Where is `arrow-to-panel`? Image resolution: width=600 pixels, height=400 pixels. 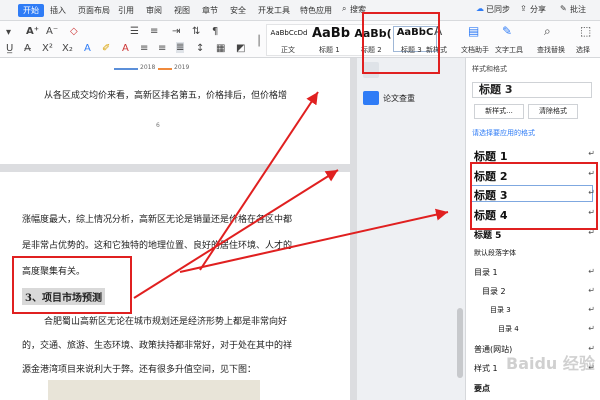 arrow-to-panel is located at coordinates (314, 240).